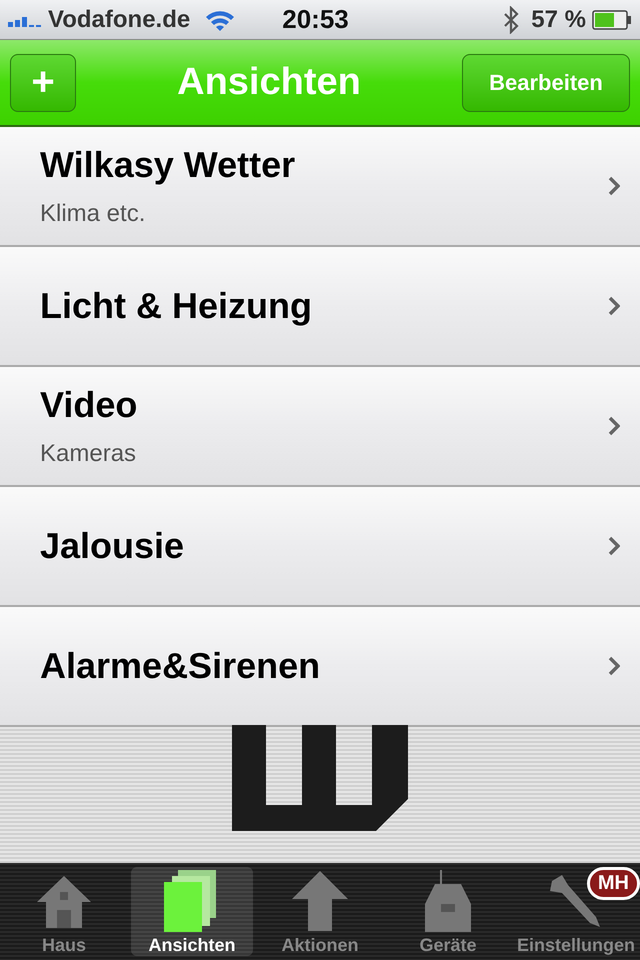 The height and width of the screenshot is (960, 640). I want to click on tab-label: Einstellungen, so click(575, 945).